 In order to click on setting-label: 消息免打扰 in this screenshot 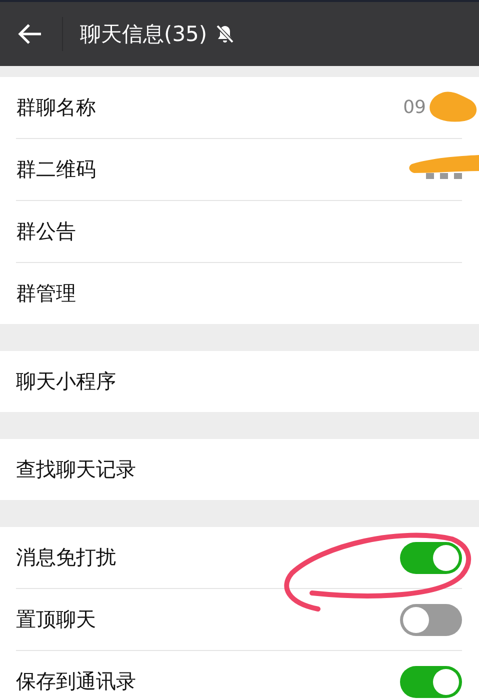, I will do `click(66, 557)`.